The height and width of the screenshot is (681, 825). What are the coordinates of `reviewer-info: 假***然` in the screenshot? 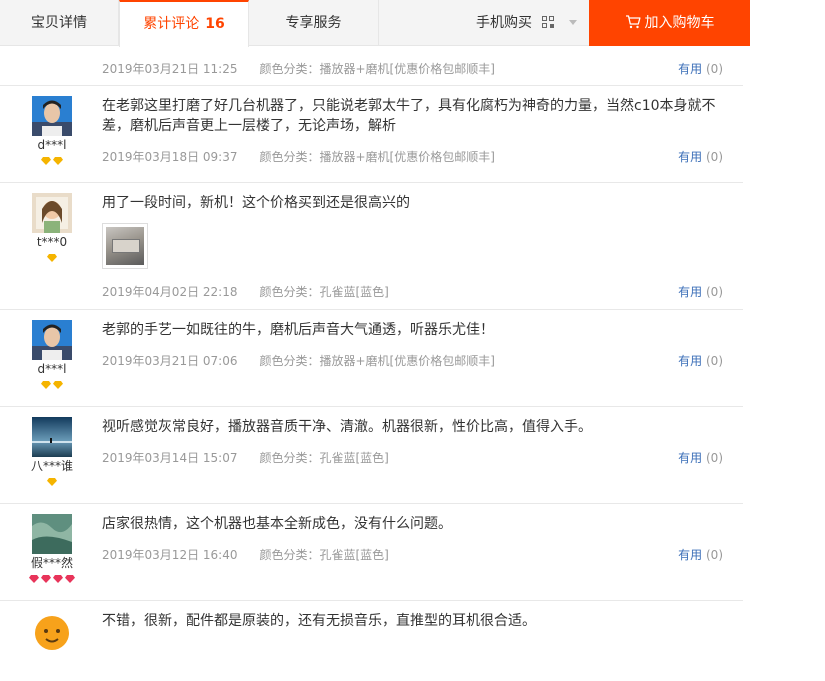 It's located at (52, 548).